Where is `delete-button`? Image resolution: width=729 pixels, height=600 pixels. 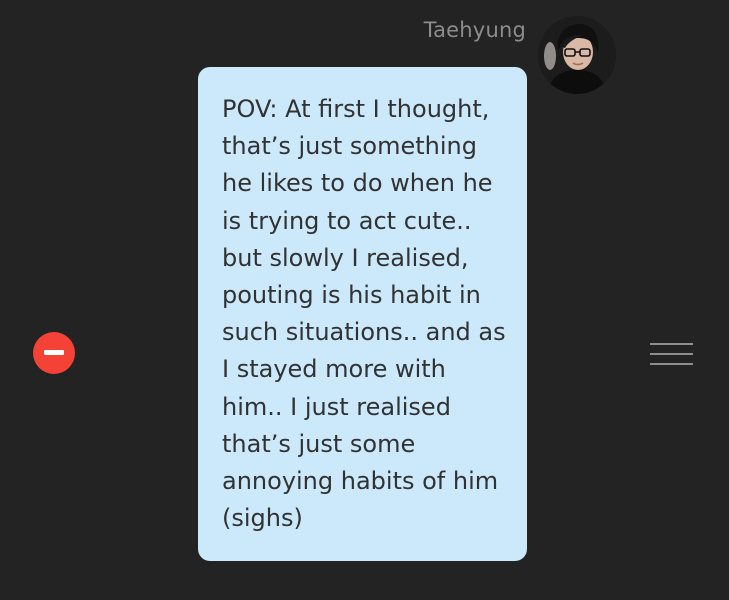
delete-button is located at coordinates (54, 353).